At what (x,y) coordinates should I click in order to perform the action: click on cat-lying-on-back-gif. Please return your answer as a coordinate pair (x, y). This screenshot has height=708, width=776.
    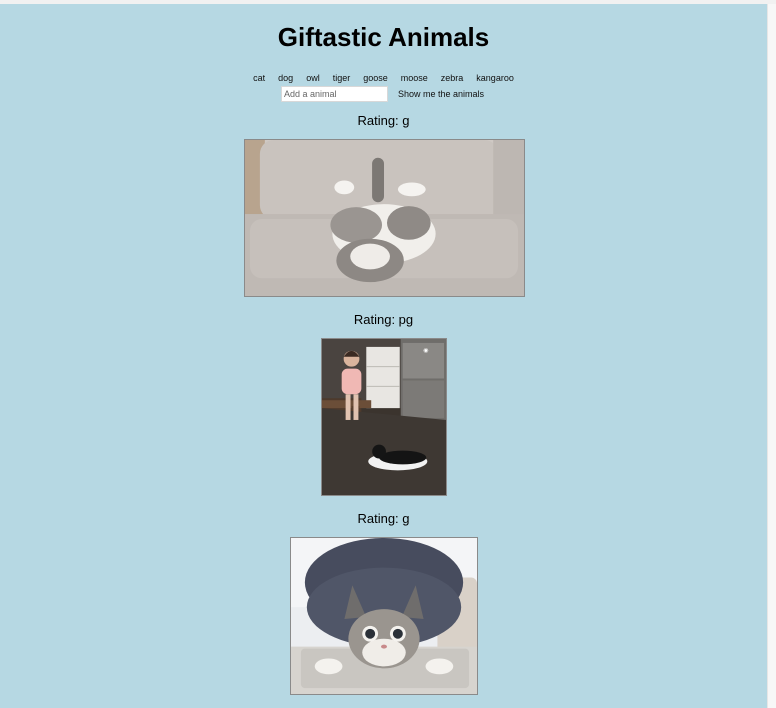
    Looking at the image, I should click on (384, 218).